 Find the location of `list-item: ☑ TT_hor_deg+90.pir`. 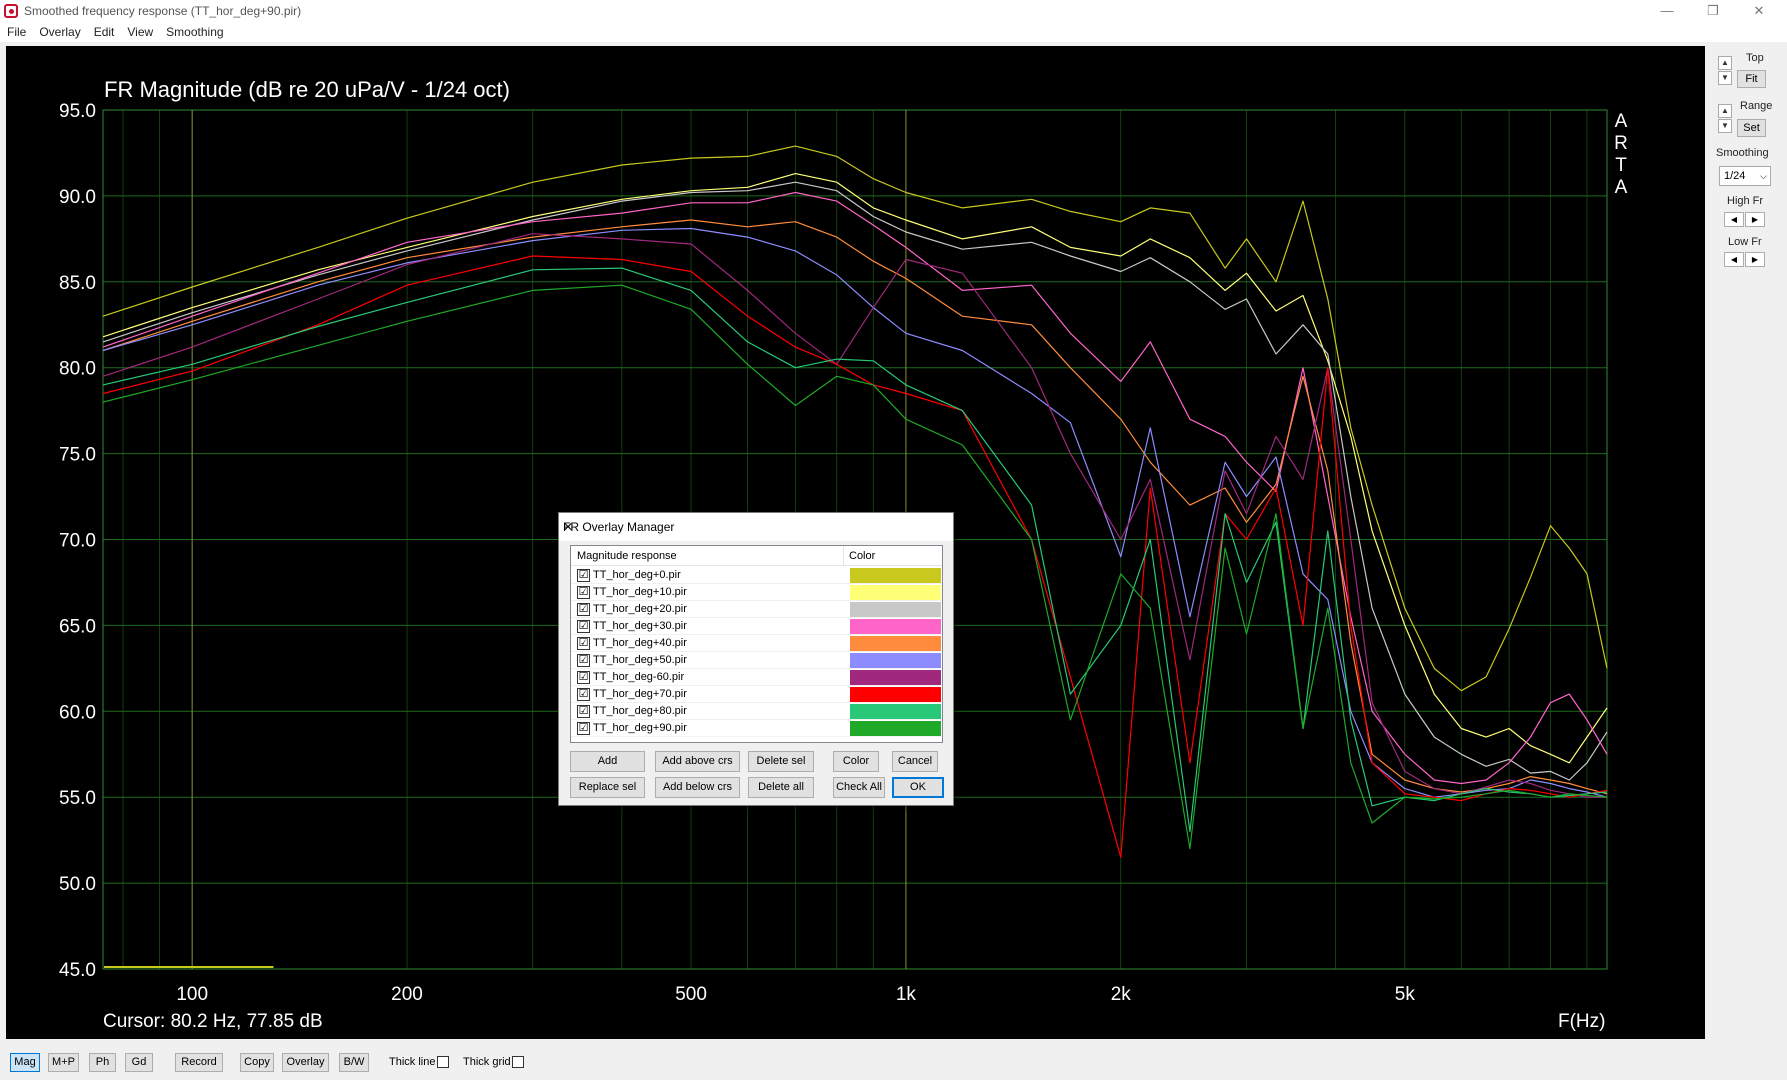

list-item: ☑ TT_hor_deg+90.pir is located at coordinates (756, 728).